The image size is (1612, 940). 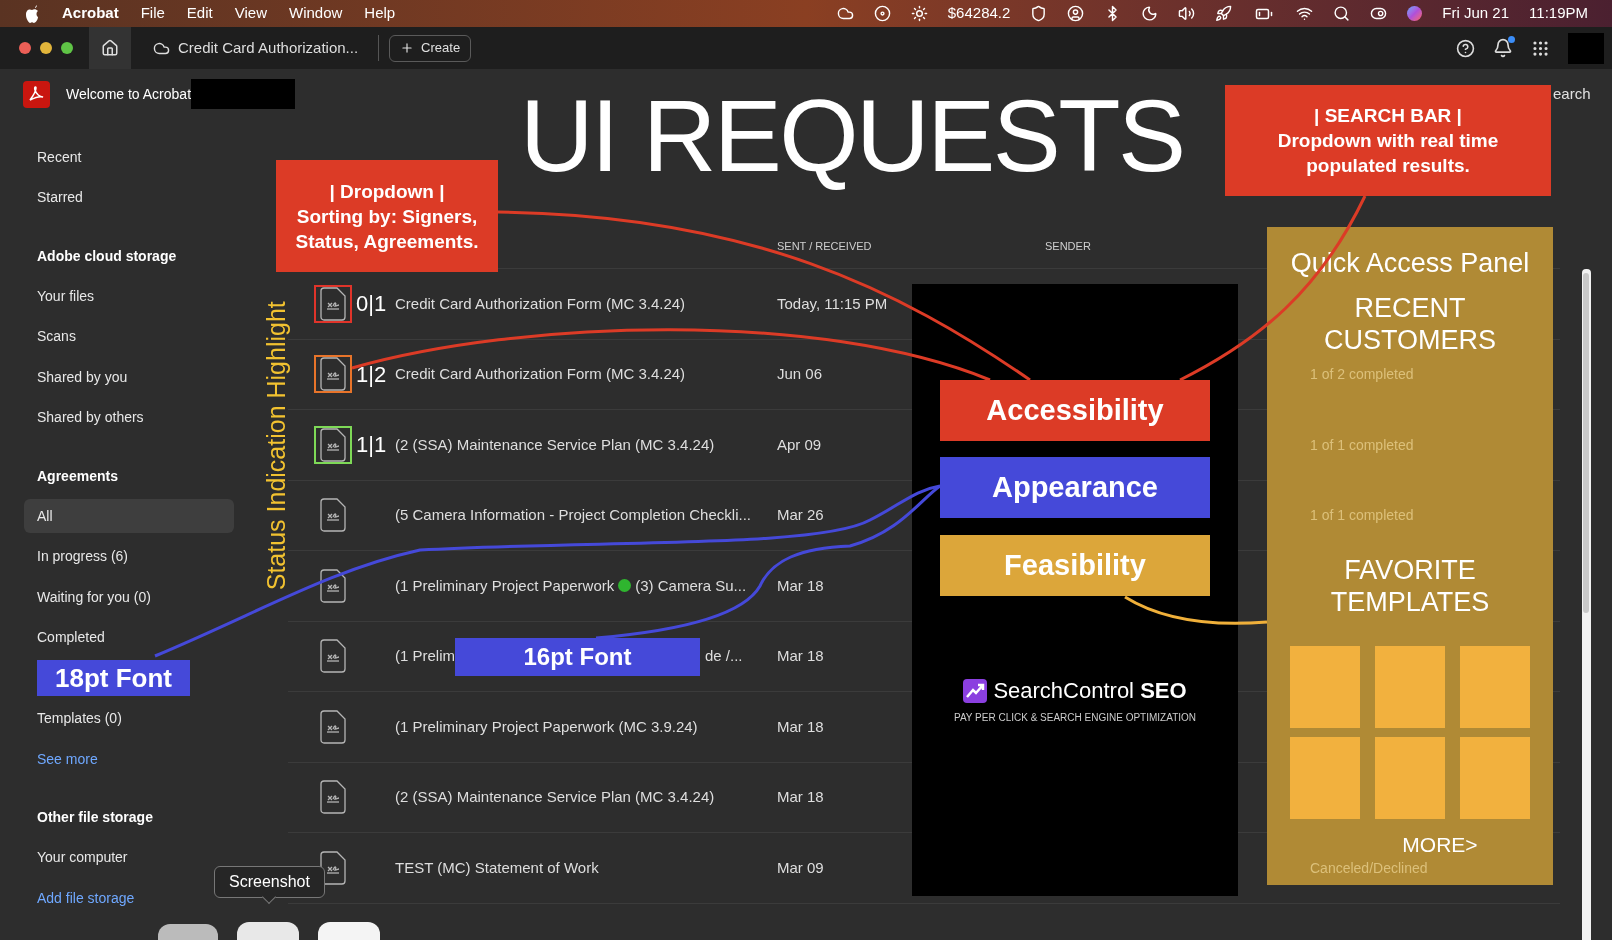 What do you see at coordinates (979, 13) in the screenshot?
I see `balance-text: $64284.2` at bounding box center [979, 13].